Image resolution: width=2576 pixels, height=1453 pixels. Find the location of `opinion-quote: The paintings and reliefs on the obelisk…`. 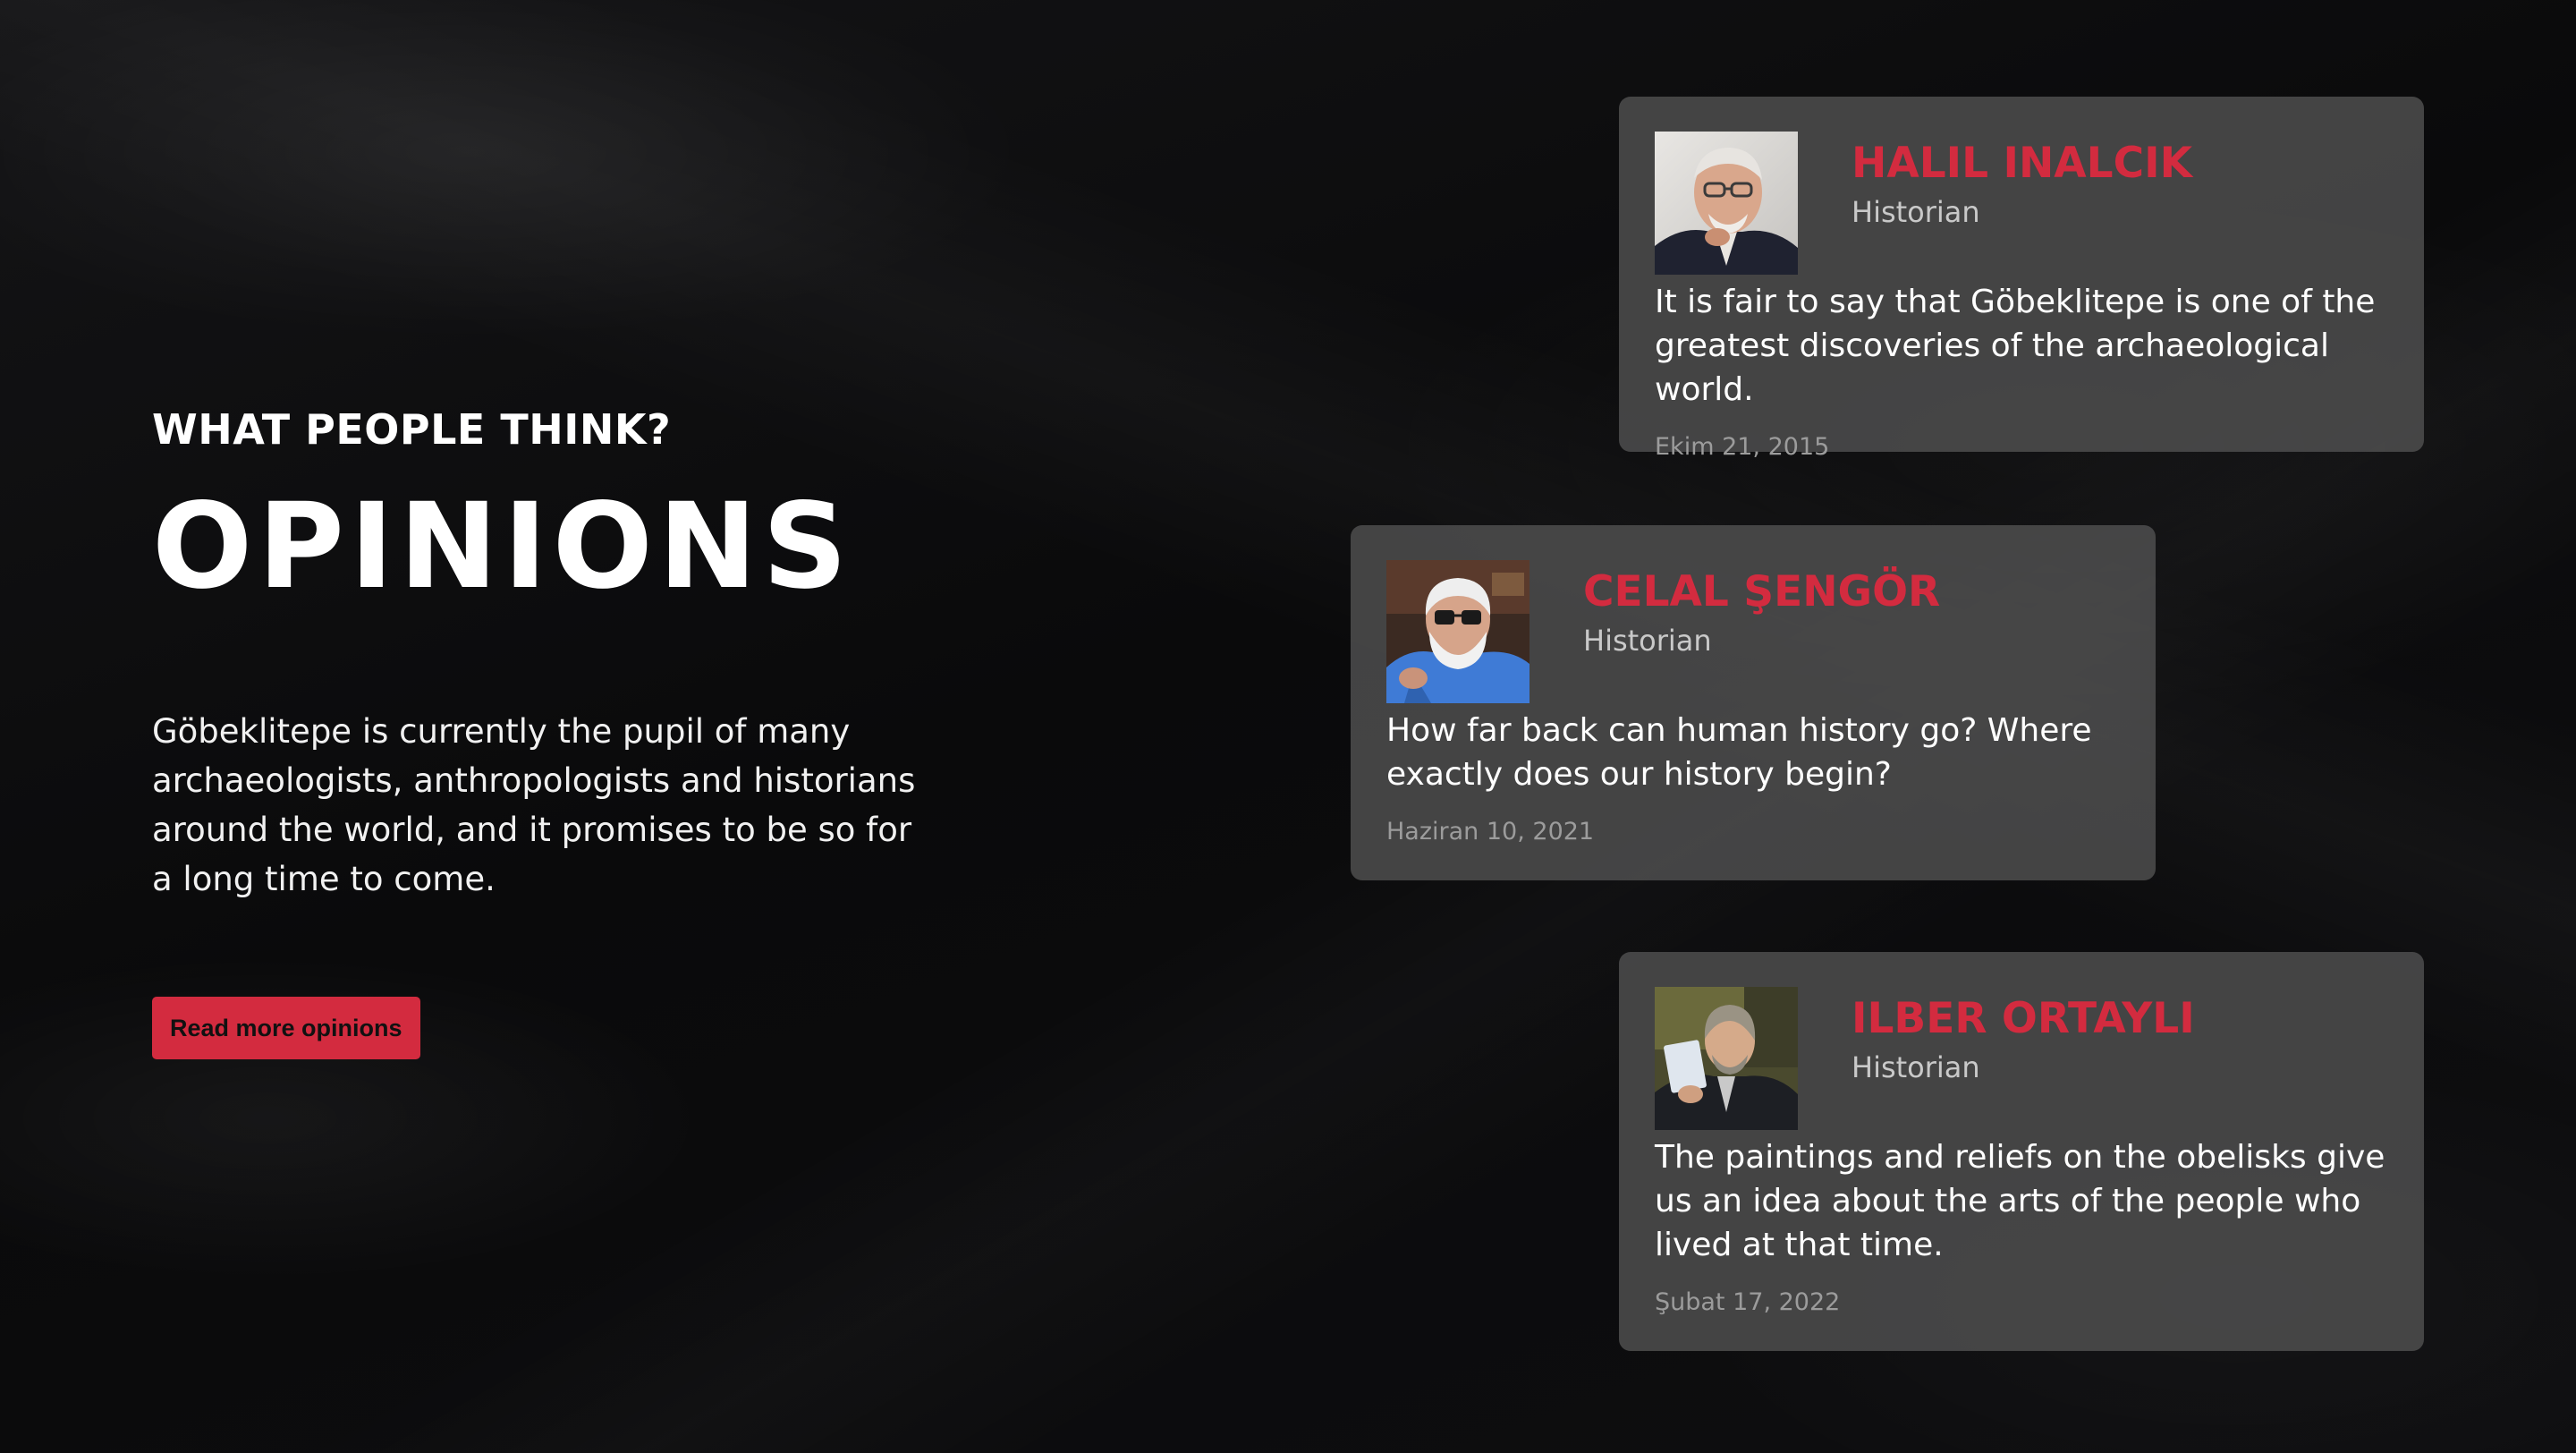

opinion-quote: The paintings and reliefs on the obelisk… is located at coordinates (2020, 1201).